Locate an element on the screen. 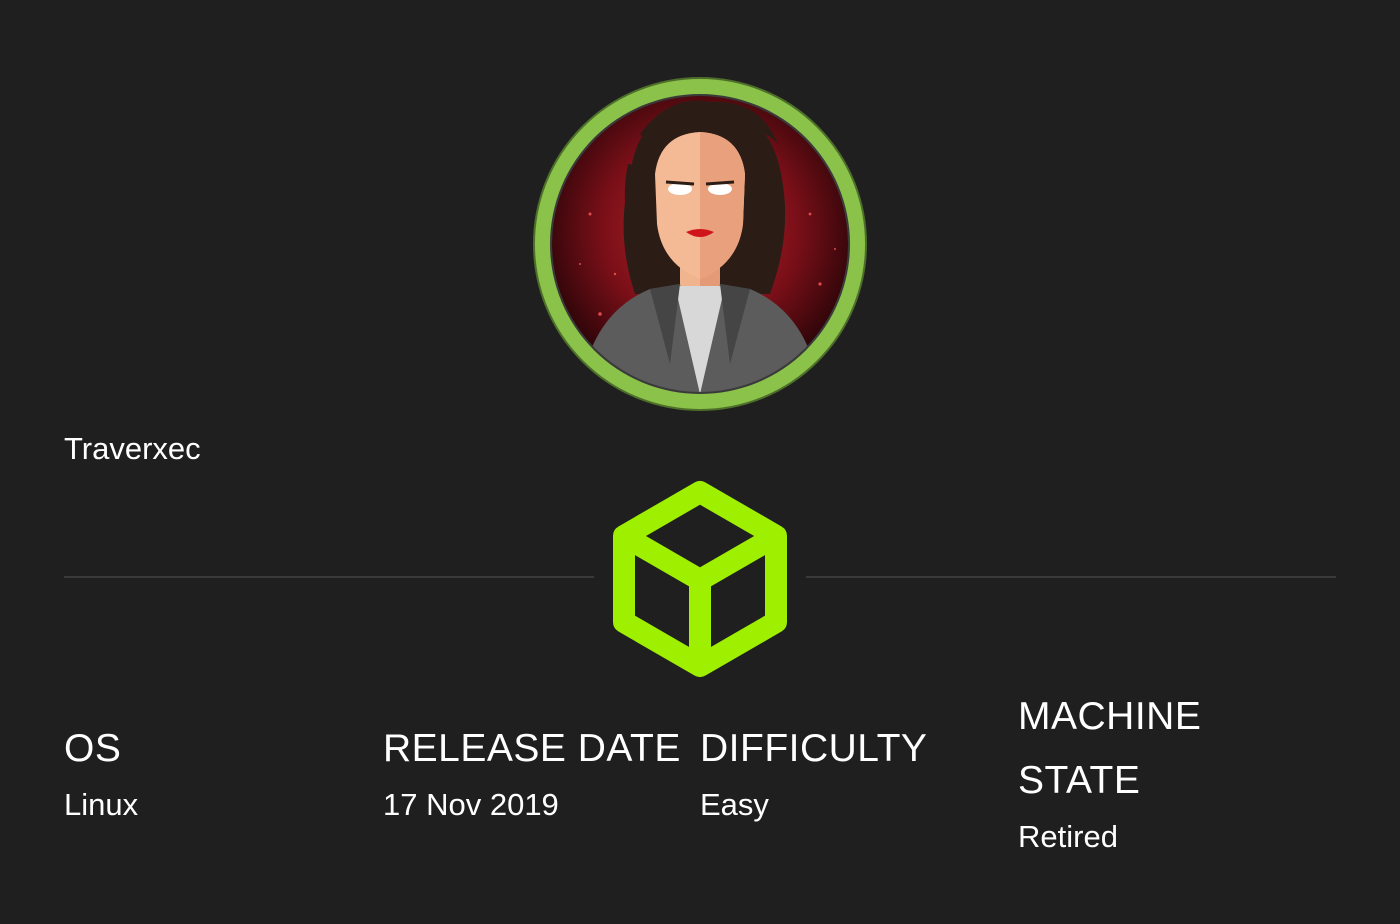 This screenshot has height=924, width=1400. divider-right is located at coordinates (1071, 577).